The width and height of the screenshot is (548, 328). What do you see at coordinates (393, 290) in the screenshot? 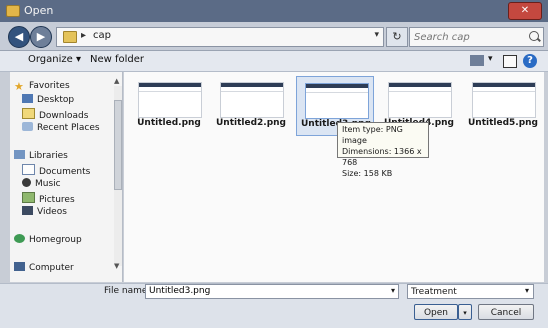
I see `file-name-dropdown-icon: ▾` at bounding box center [393, 290].